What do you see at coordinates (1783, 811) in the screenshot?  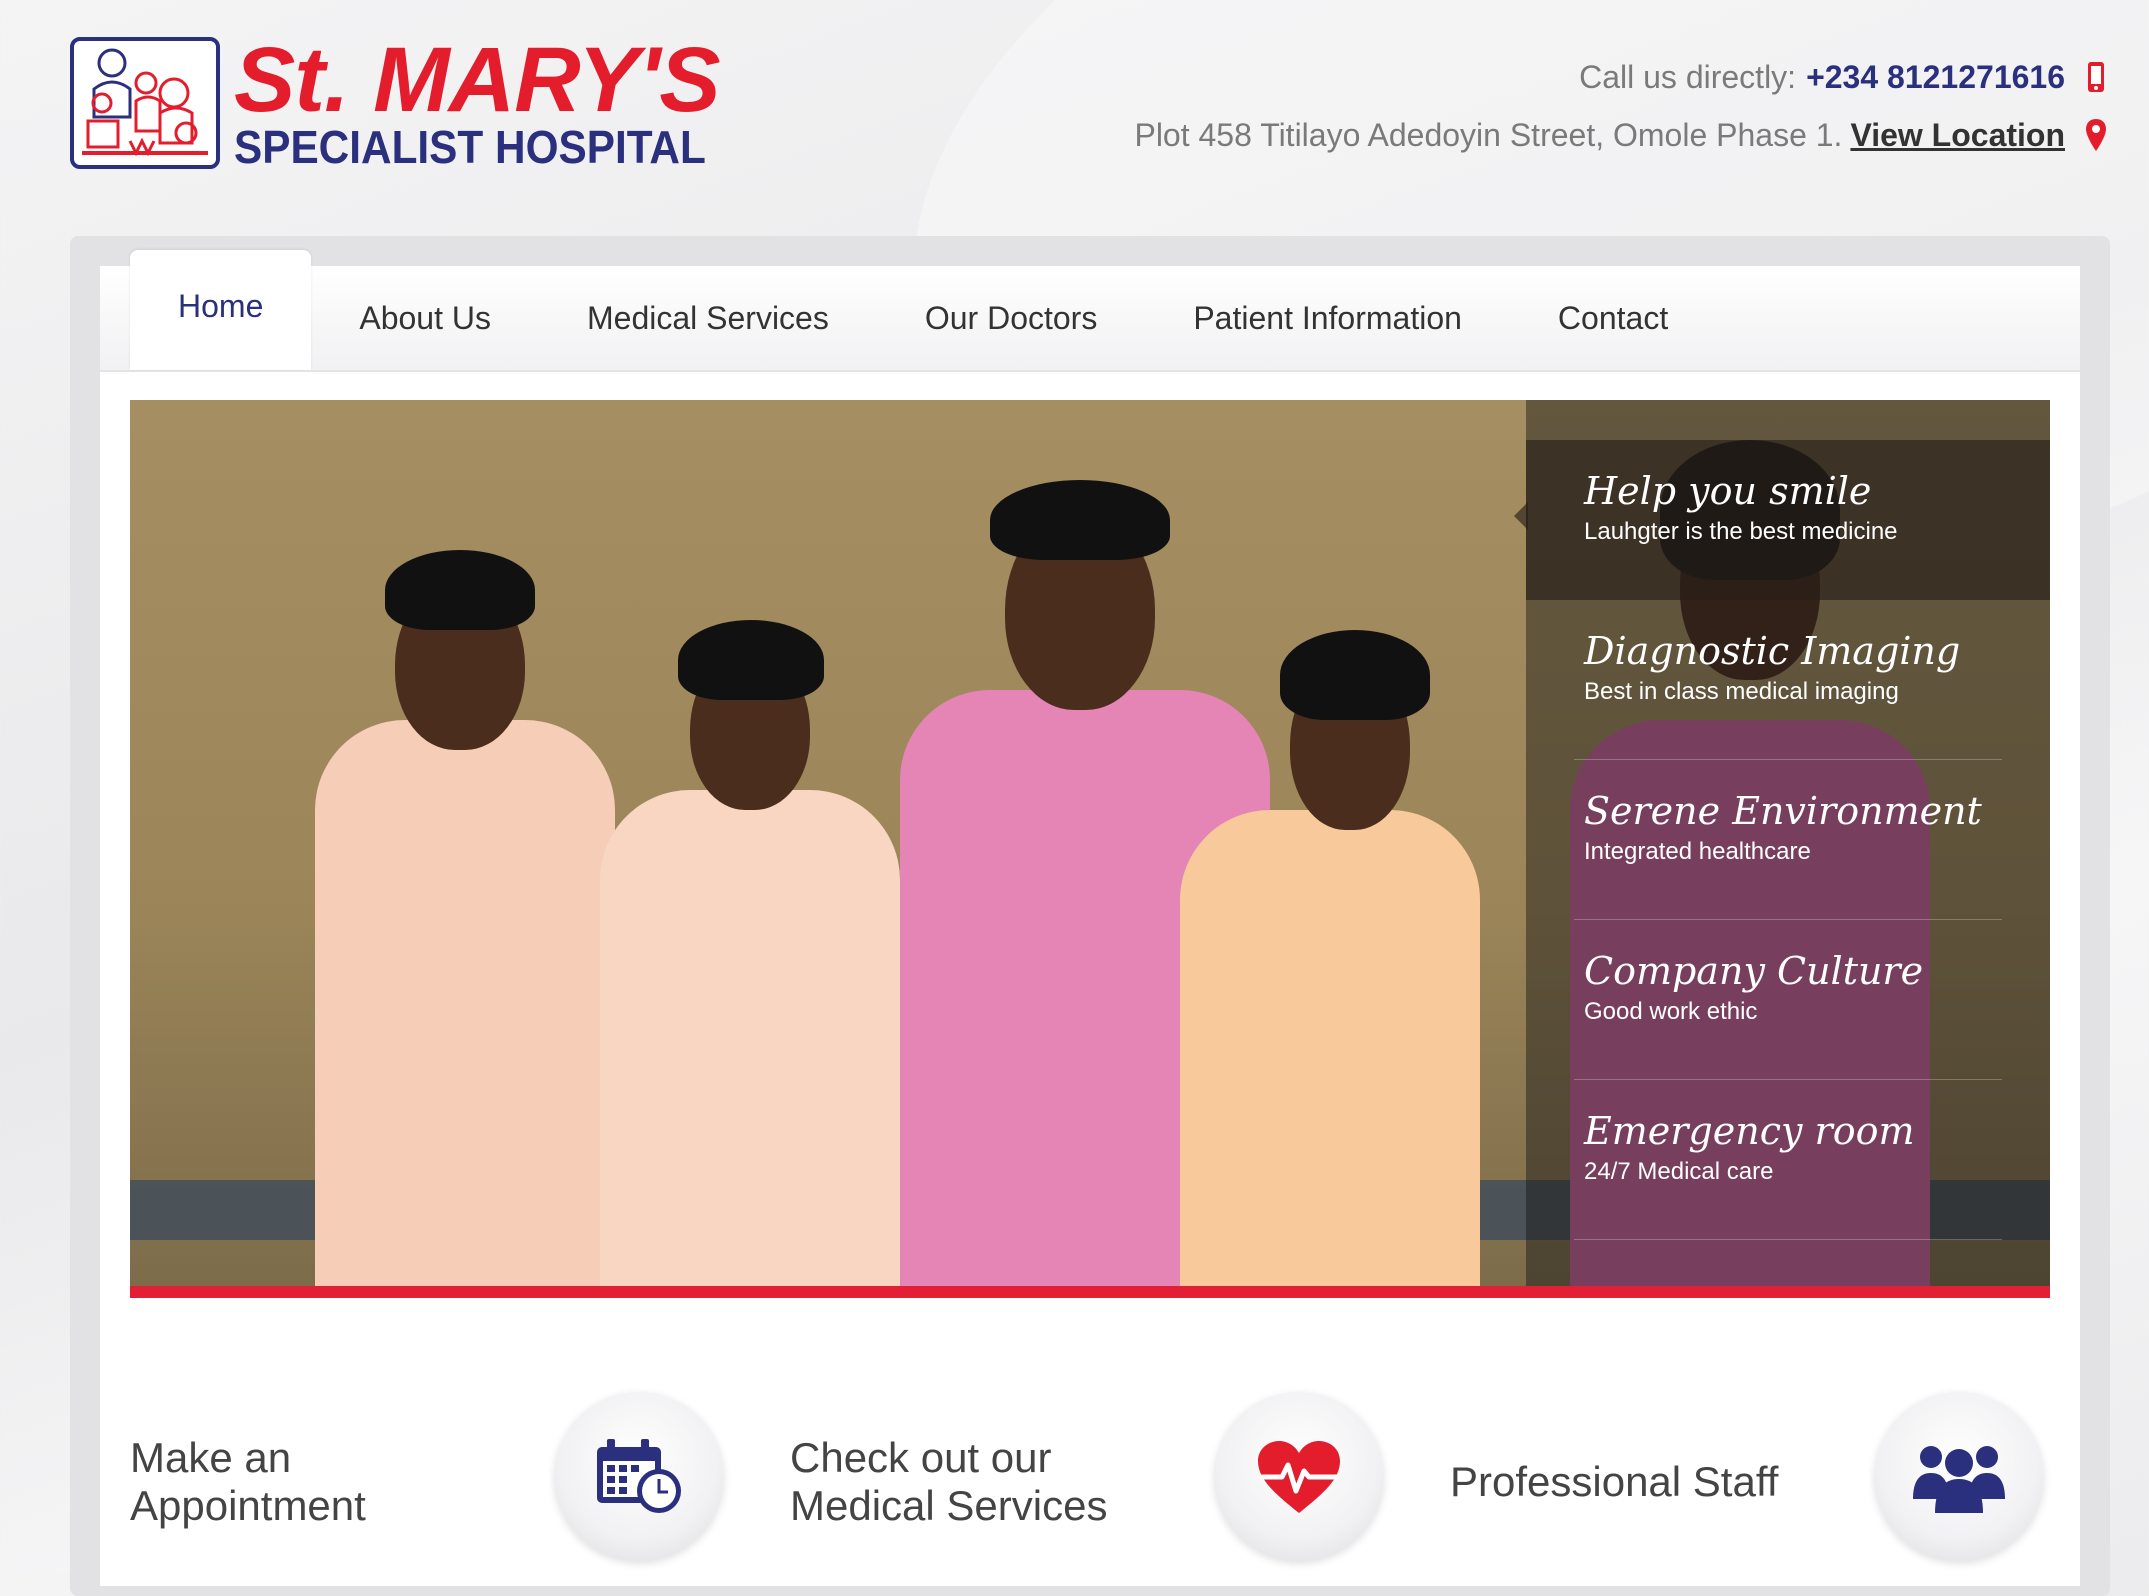 I see `slide-title: Serene Environment` at bounding box center [1783, 811].